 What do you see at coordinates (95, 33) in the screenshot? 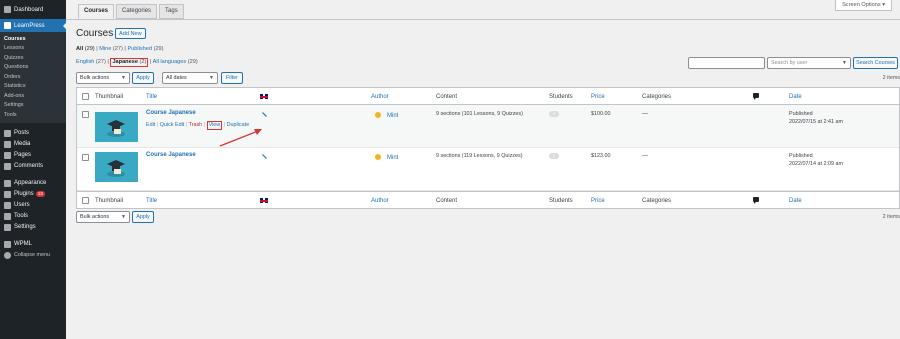
I see `page-title: Courses` at bounding box center [95, 33].